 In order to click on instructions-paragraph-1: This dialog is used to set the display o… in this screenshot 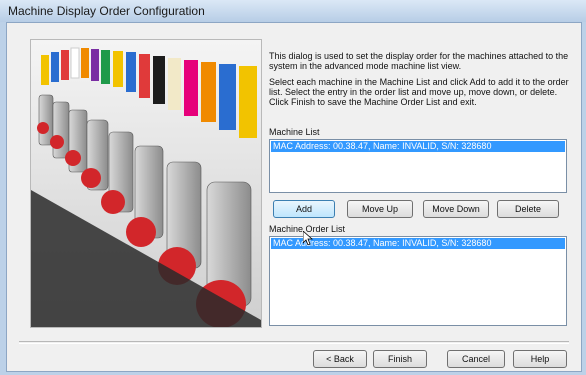, I will do `click(419, 61)`.